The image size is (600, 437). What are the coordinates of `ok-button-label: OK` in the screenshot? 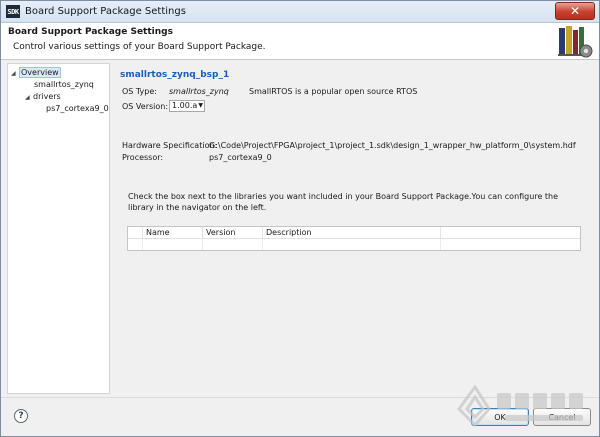 It's located at (500, 417).